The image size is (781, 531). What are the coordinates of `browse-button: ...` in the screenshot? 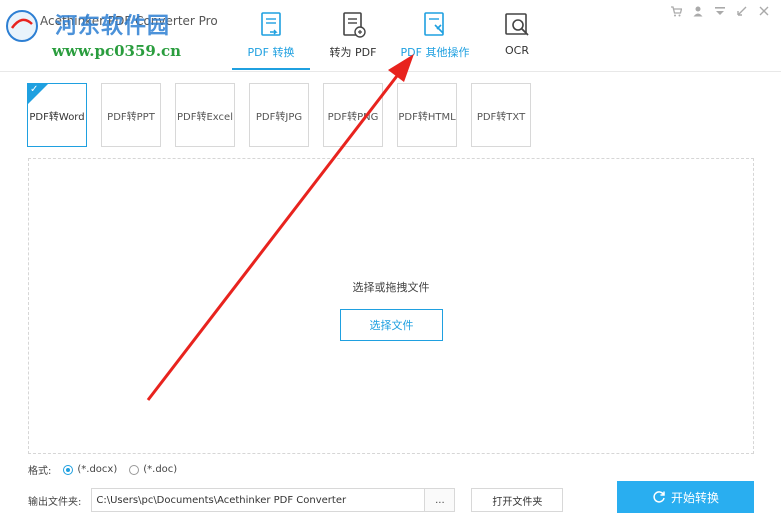 It's located at (440, 500).